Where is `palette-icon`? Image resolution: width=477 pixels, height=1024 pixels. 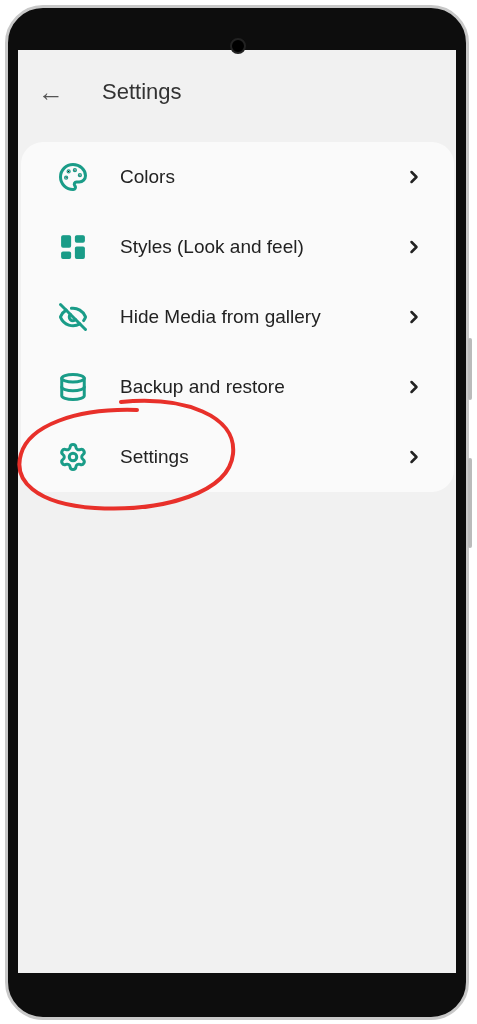
palette-icon is located at coordinates (73, 177).